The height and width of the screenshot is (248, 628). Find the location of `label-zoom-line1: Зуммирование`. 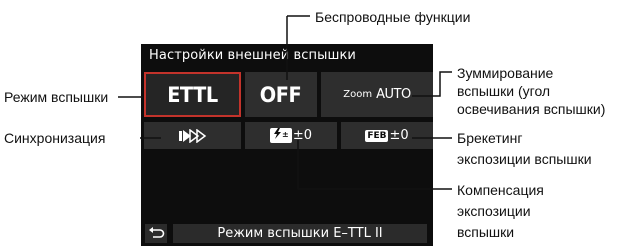

label-zoom-line1: Зуммирование is located at coordinates (505, 73).